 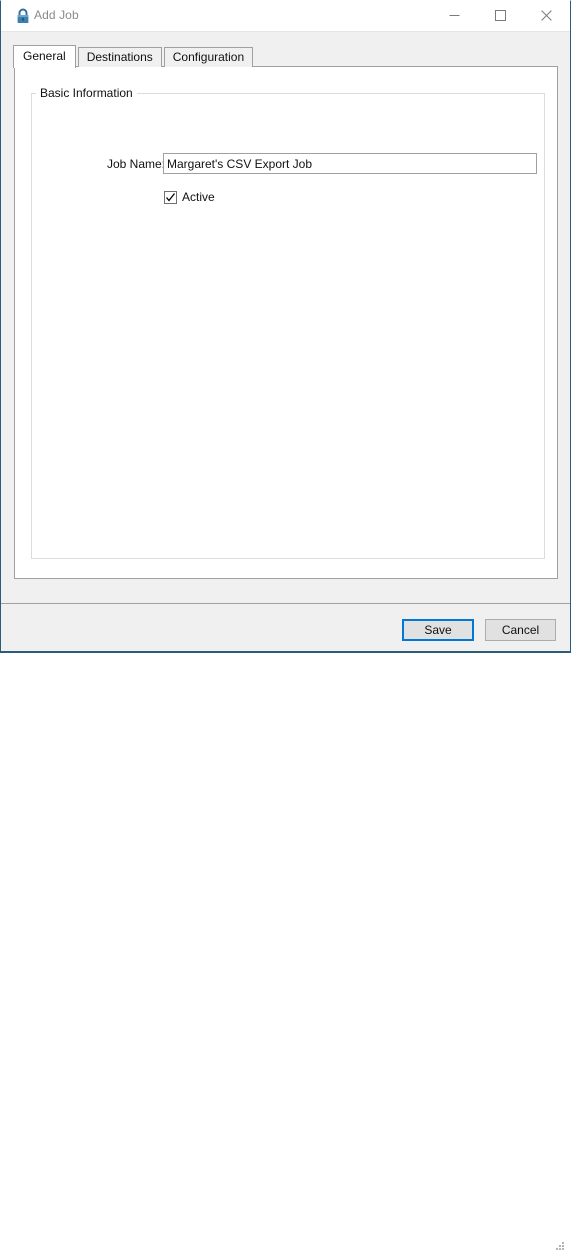 I want to click on window-title: Add Job, so click(x=56, y=15).